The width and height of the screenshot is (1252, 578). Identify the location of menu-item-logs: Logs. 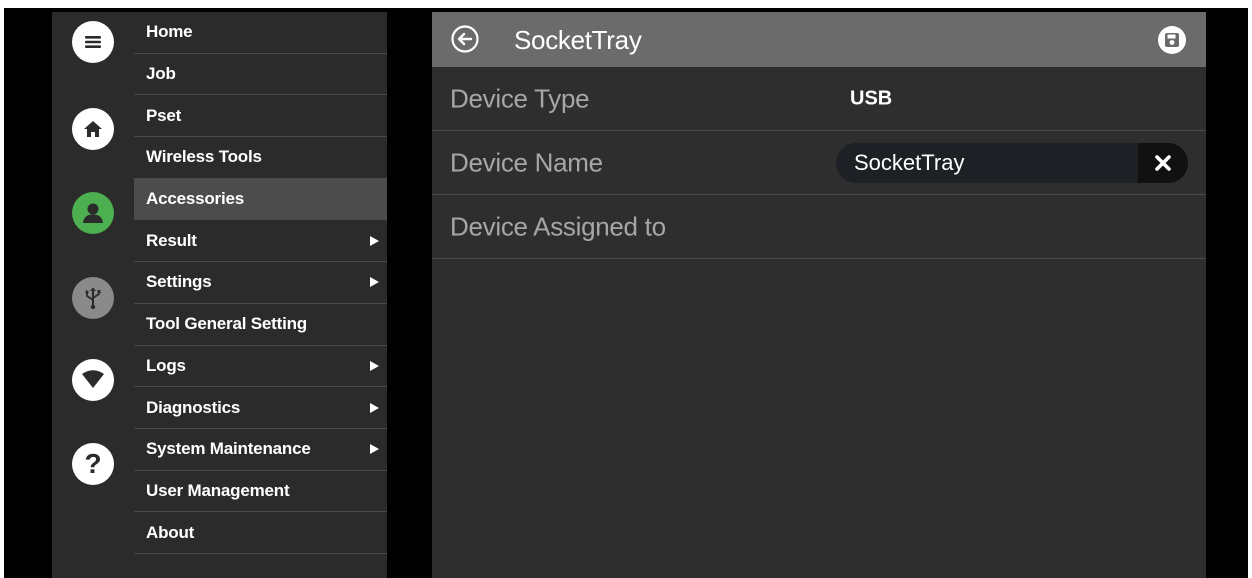
(260, 367).